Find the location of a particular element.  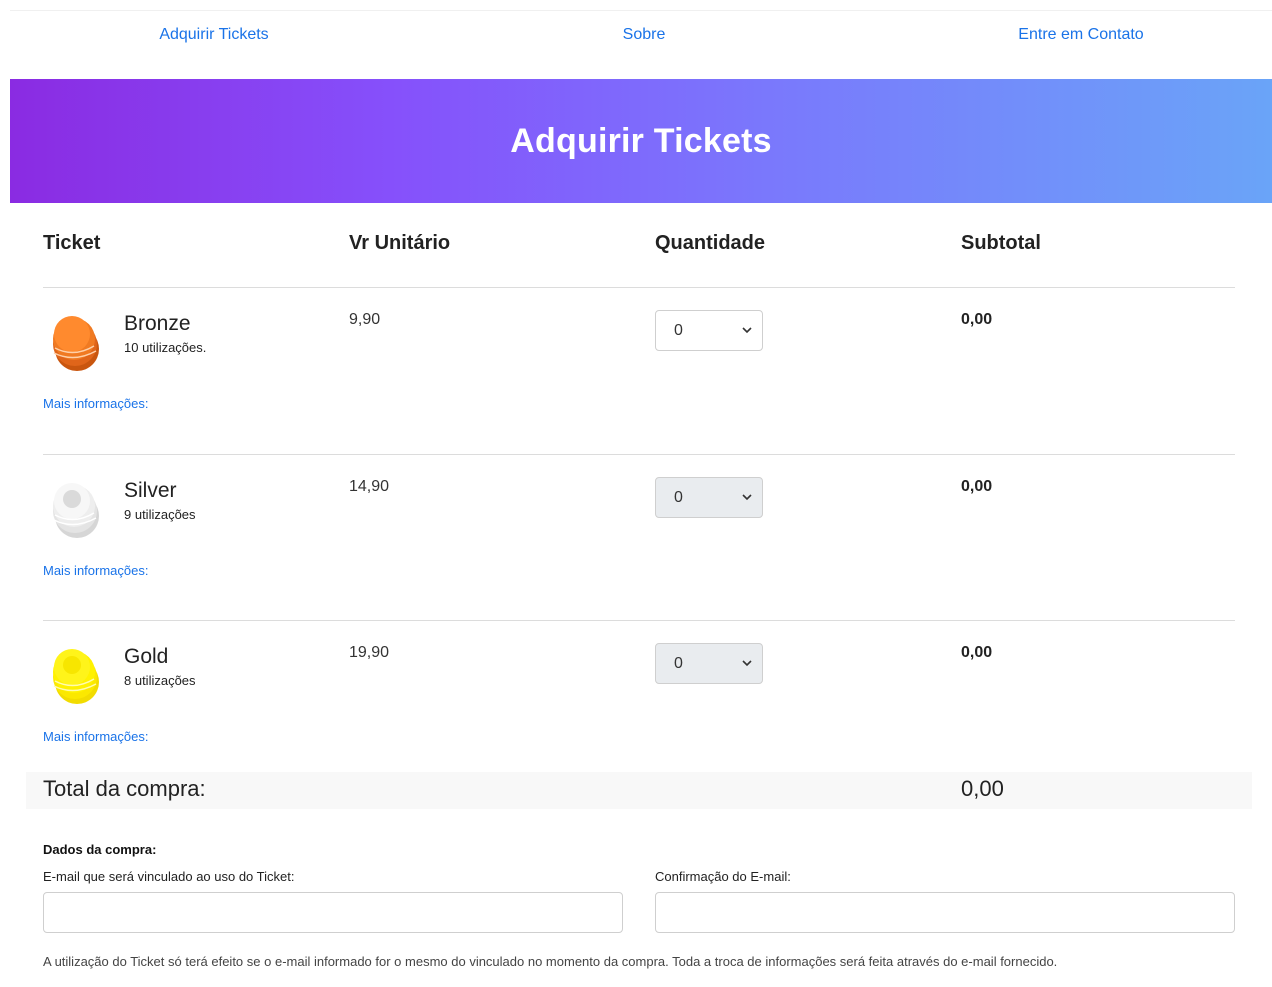

hero-banner: Adquirir Tickets is located at coordinates (641, 141).